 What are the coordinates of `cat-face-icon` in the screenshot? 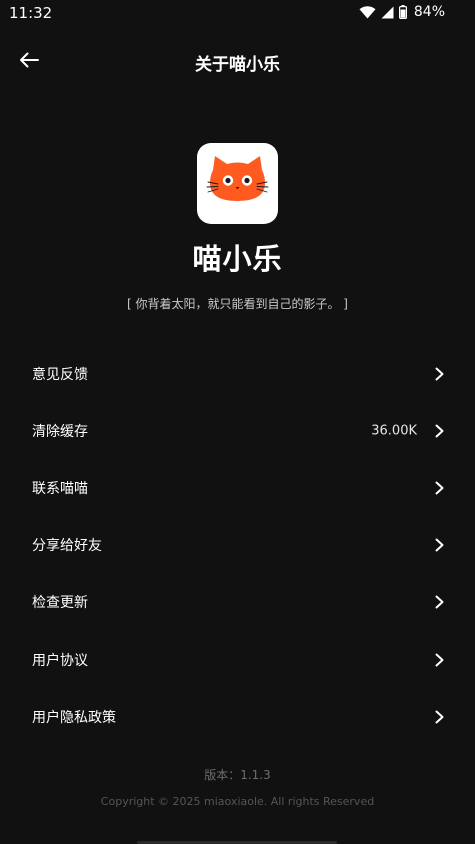 It's located at (237, 192).